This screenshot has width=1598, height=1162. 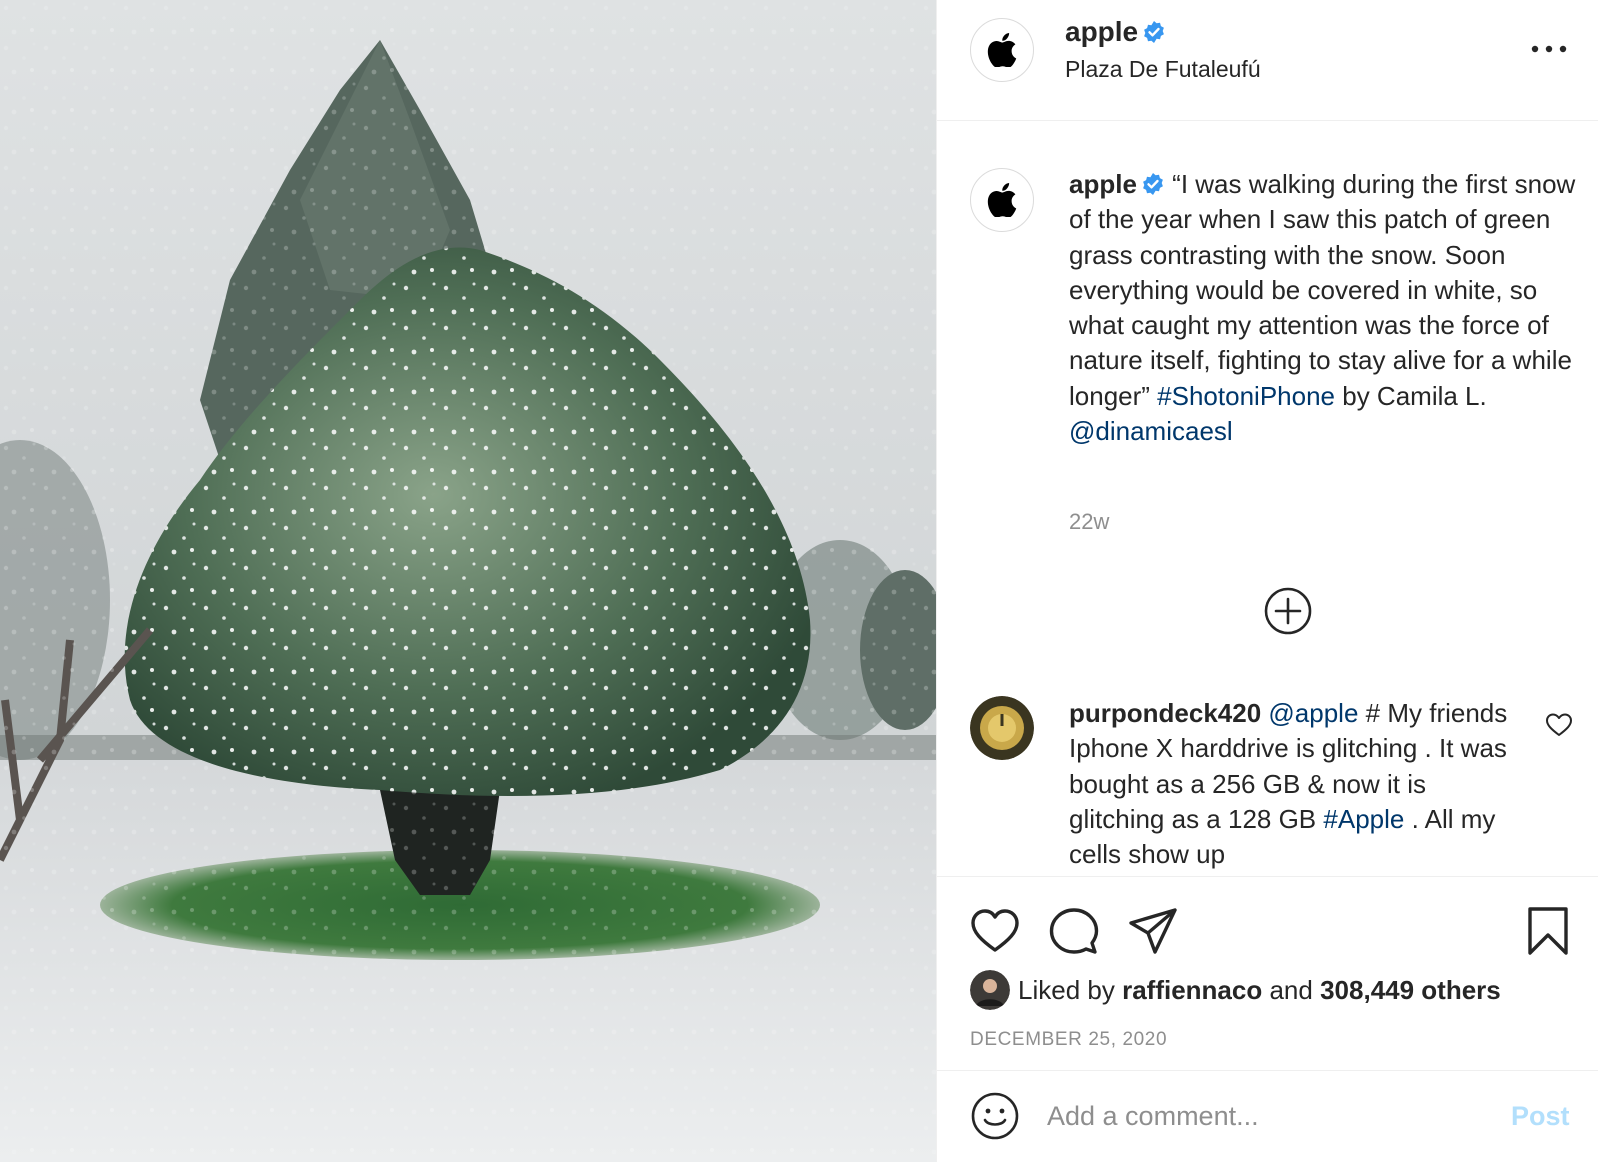 I want to click on author-username-text: apple, so click(x=1101, y=31).